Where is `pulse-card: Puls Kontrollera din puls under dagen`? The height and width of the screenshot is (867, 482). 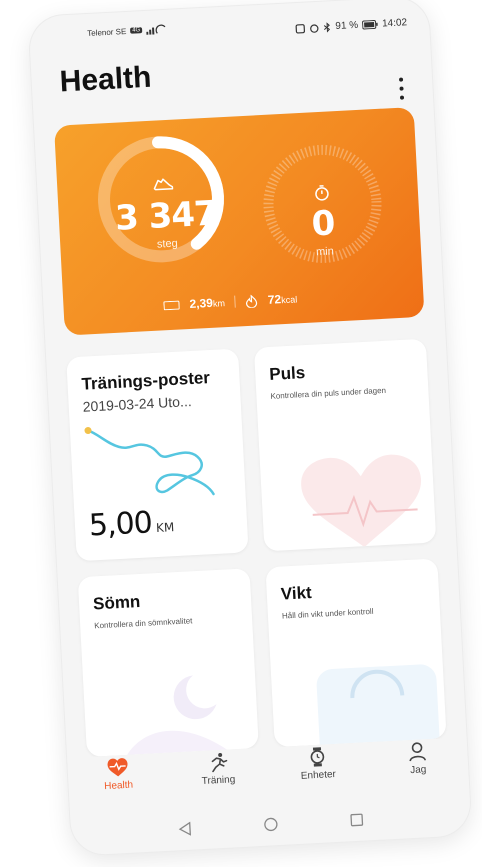
pulse-card: Puls Kontrollera din puls under dagen is located at coordinates (345, 445).